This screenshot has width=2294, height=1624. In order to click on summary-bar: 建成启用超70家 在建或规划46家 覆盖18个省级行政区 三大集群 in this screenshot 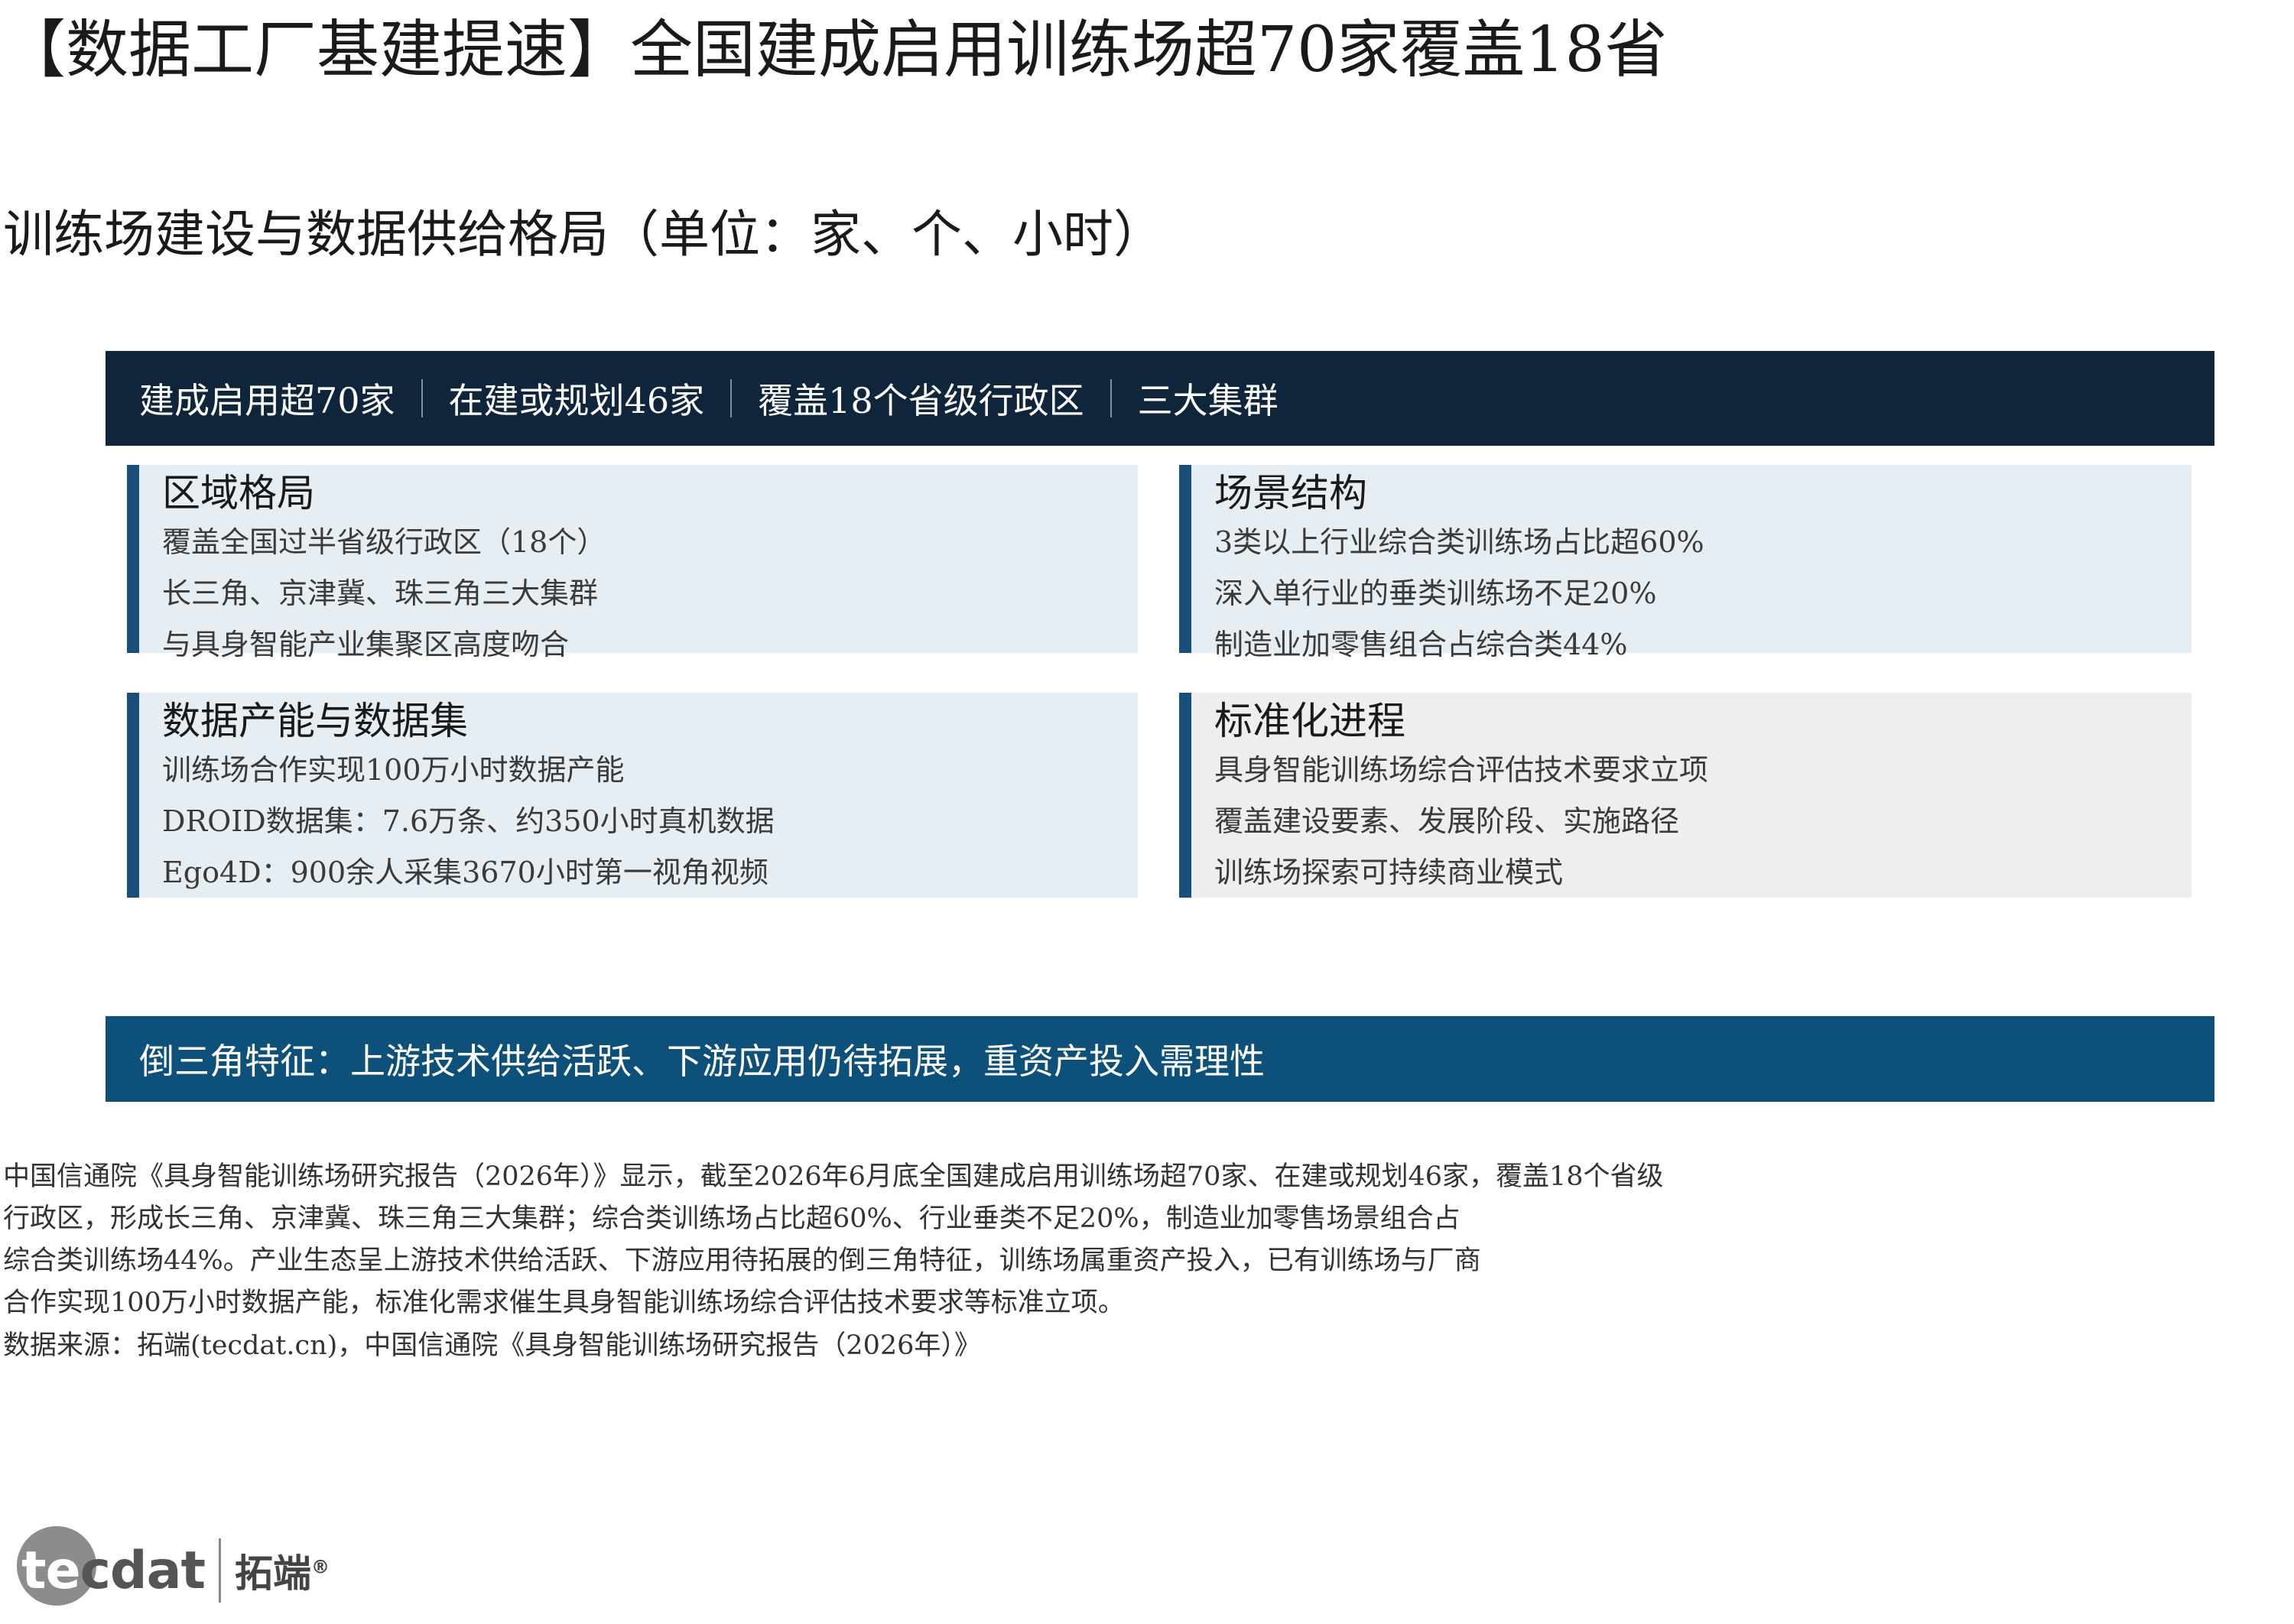, I will do `click(1160, 398)`.